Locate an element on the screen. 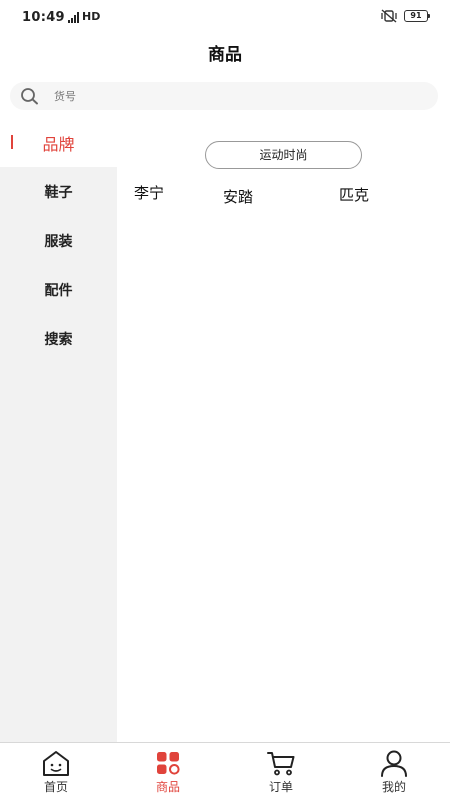 Image resolution: width=450 pixels, height=800 pixels. sidebar-item-label: 搜索 is located at coordinates (58, 339).